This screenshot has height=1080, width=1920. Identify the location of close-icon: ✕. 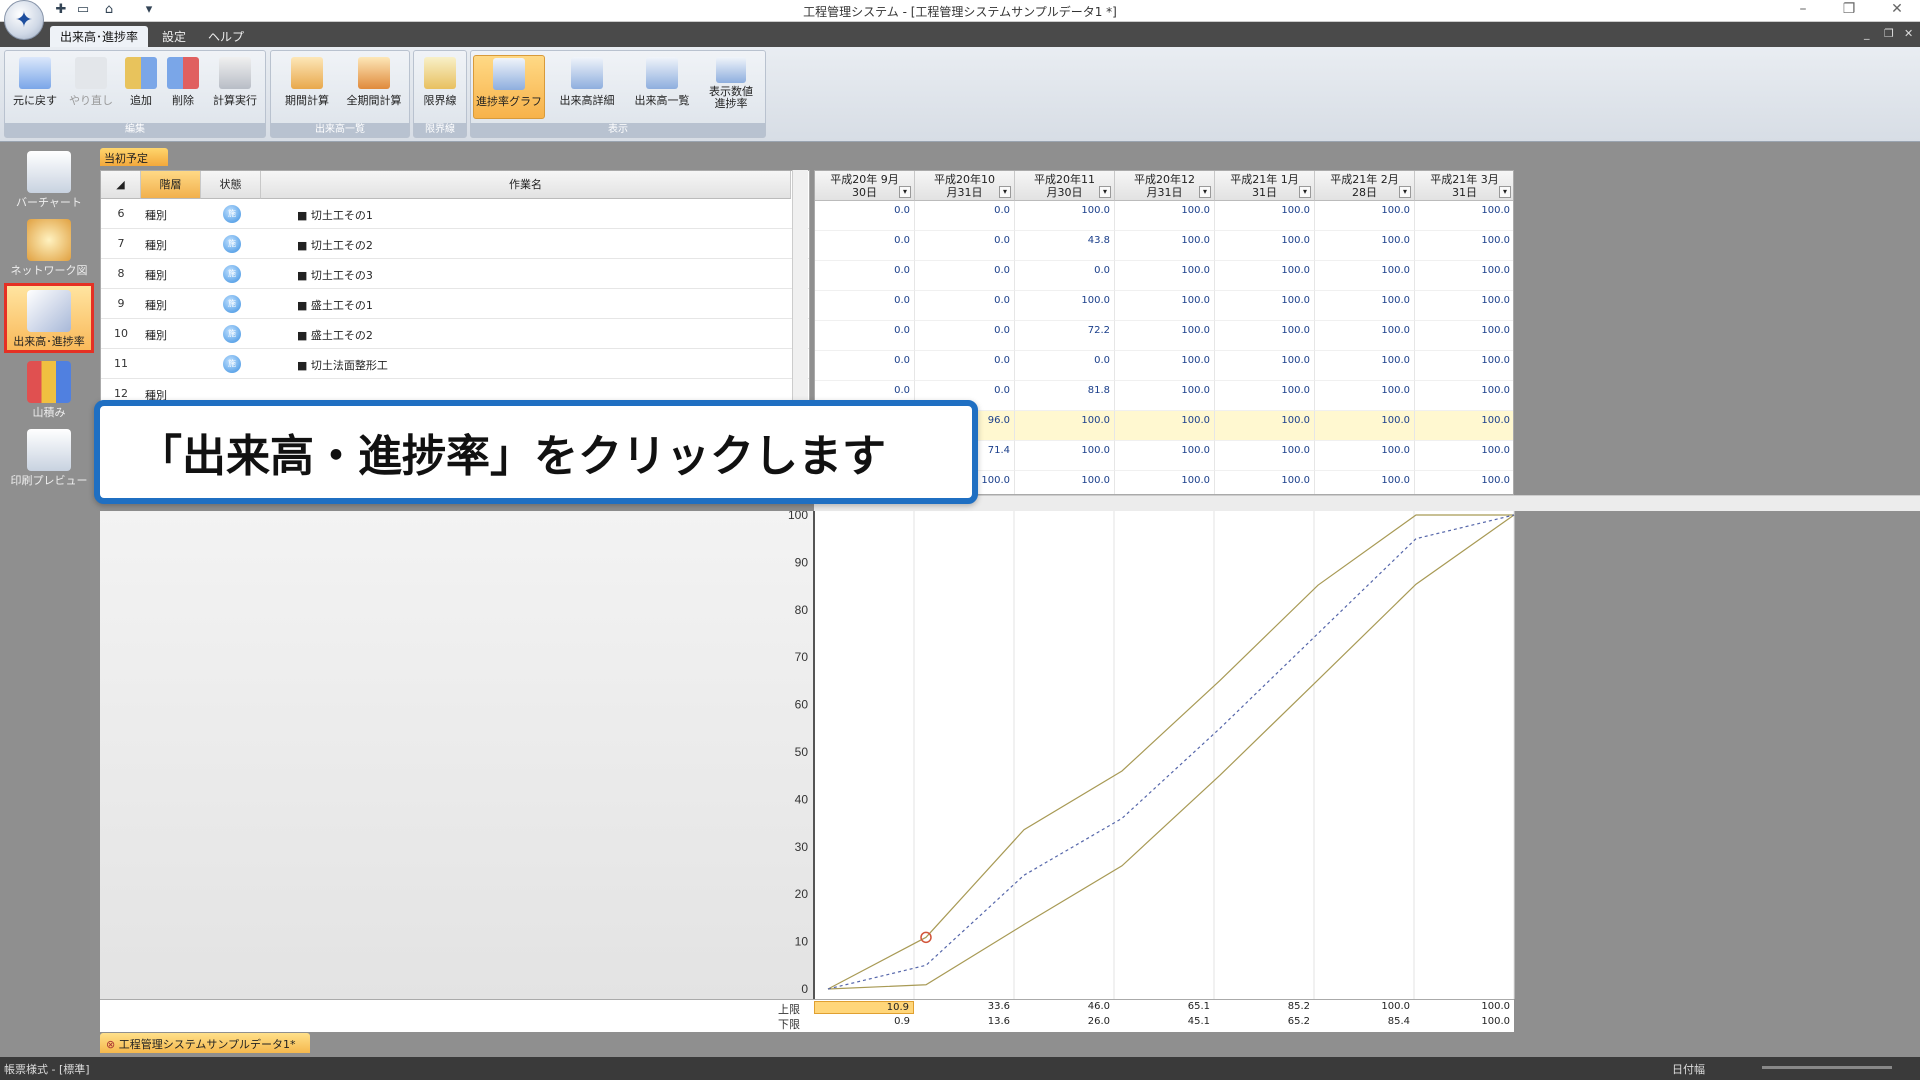
(1897, 11).